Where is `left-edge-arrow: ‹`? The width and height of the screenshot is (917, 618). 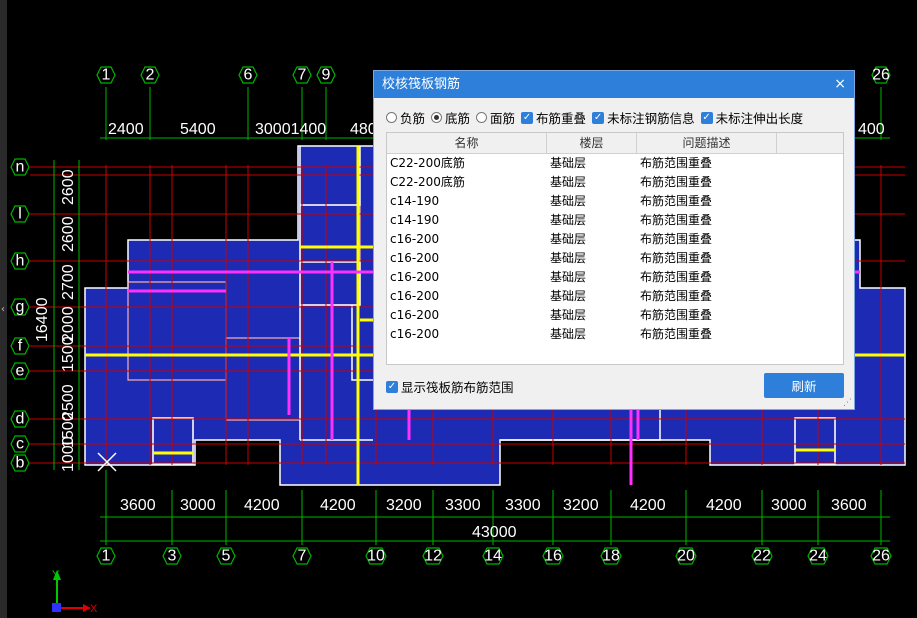 left-edge-arrow: ‹ is located at coordinates (3, 309).